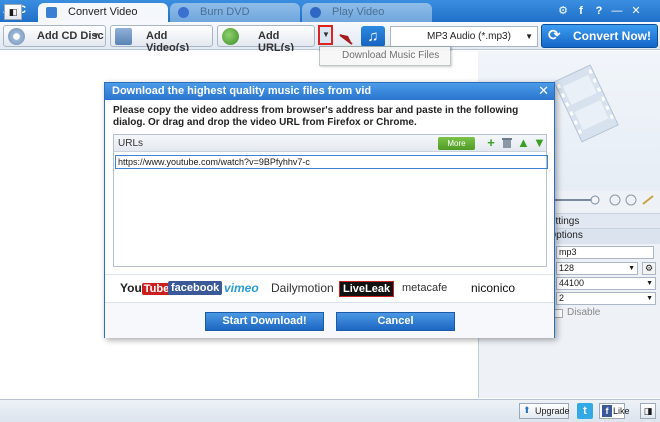  What do you see at coordinates (614, 411) in the screenshot?
I see `facebook-like-button: f Like` at bounding box center [614, 411].